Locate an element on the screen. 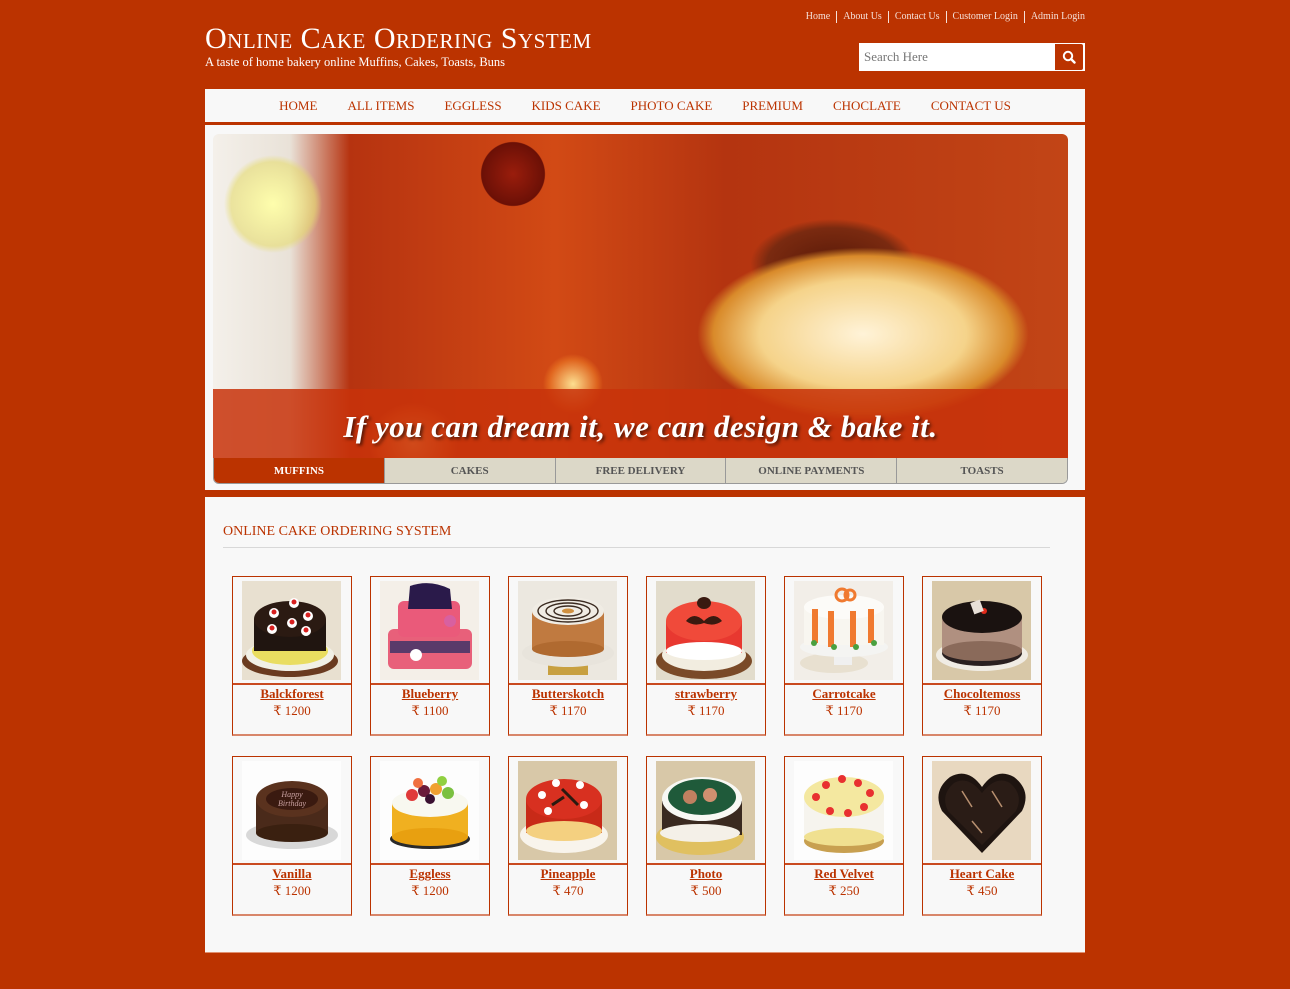  top-link-customer-login: Customer Login is located at coordinates (984, 17).